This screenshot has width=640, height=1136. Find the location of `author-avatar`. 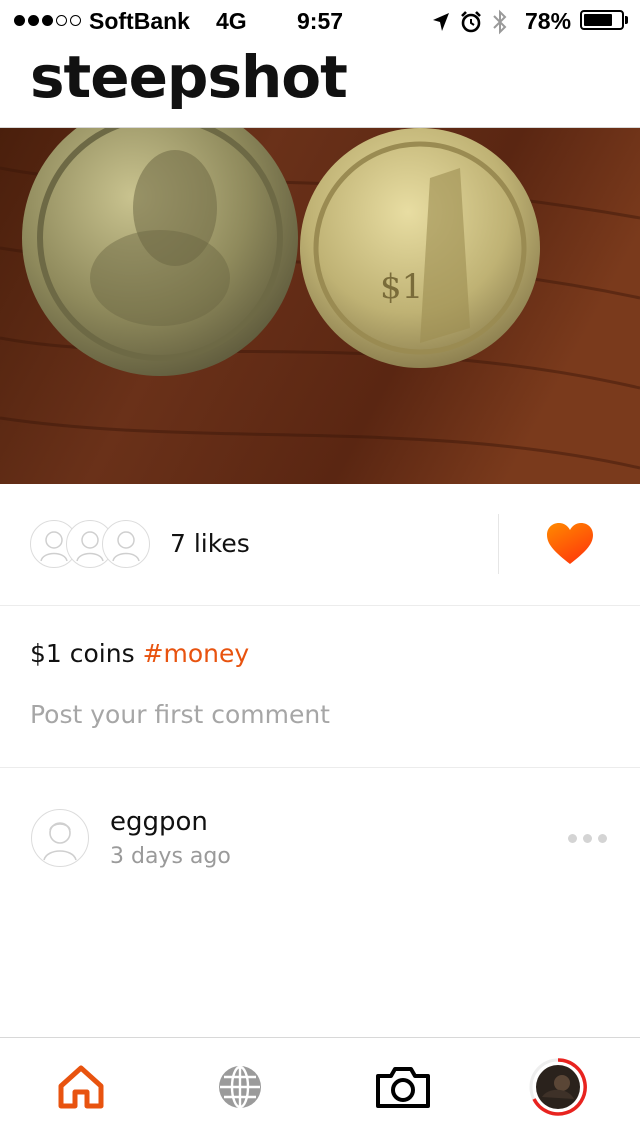

author-avatar is located at coordinates (60, 838).